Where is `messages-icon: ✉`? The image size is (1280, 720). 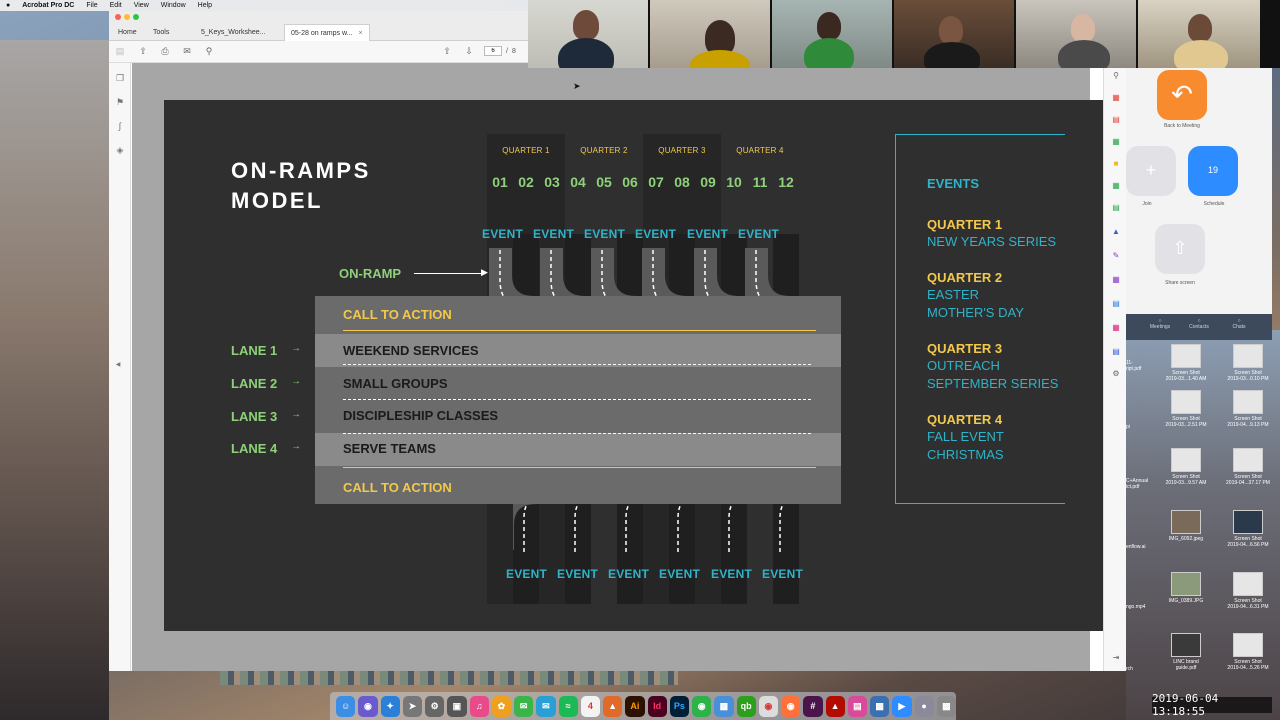 messages-icon: ✉ is located at coordinates (524, 706).